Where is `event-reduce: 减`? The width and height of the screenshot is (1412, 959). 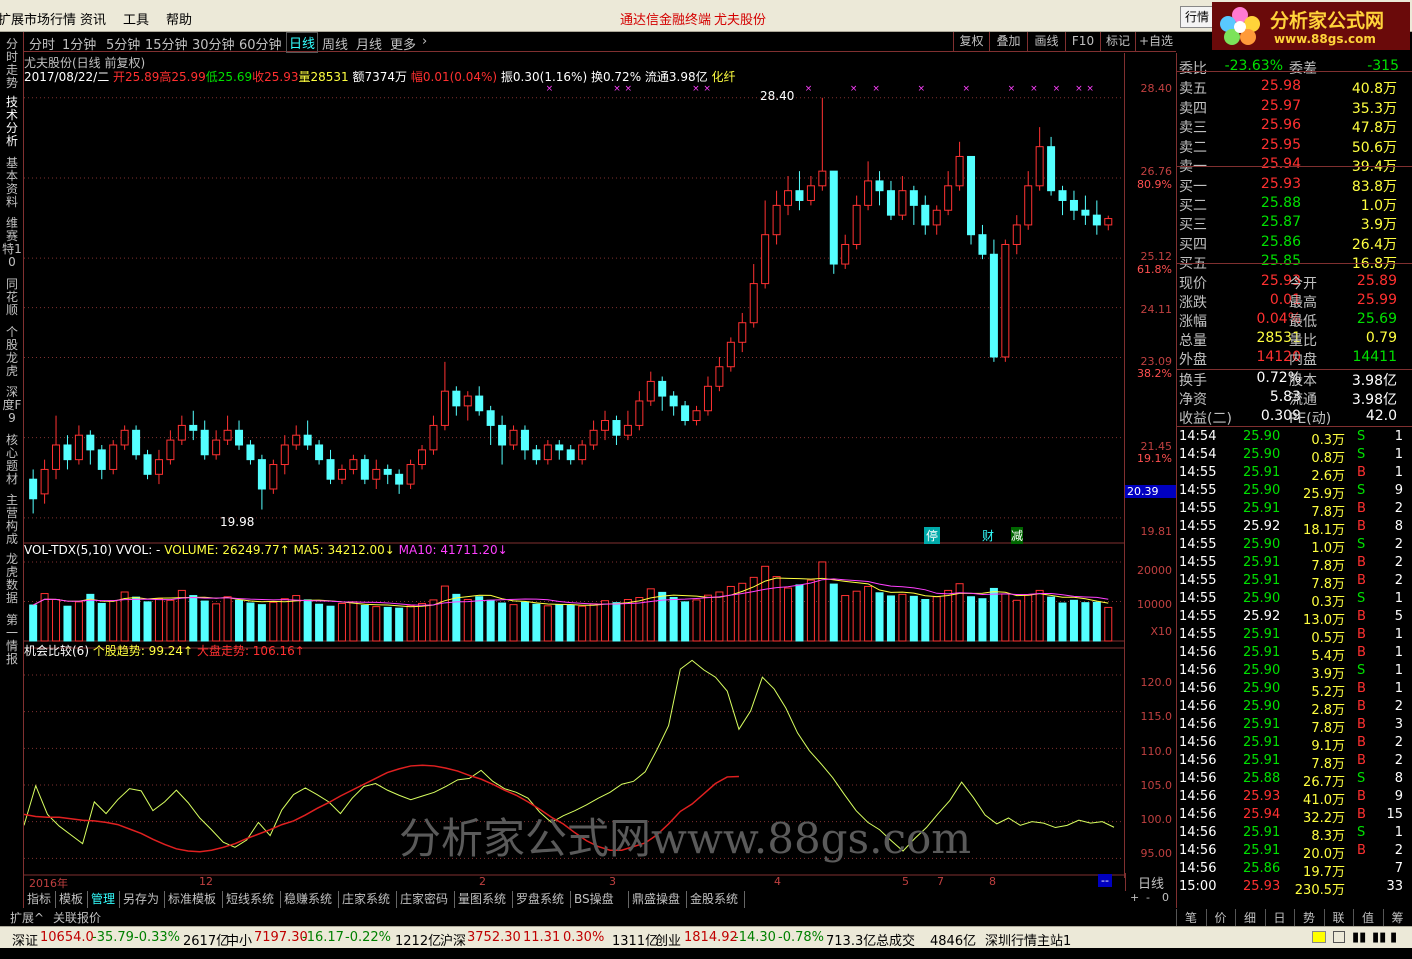 event-reduce: 减 is located at coordinates (1017, 535).